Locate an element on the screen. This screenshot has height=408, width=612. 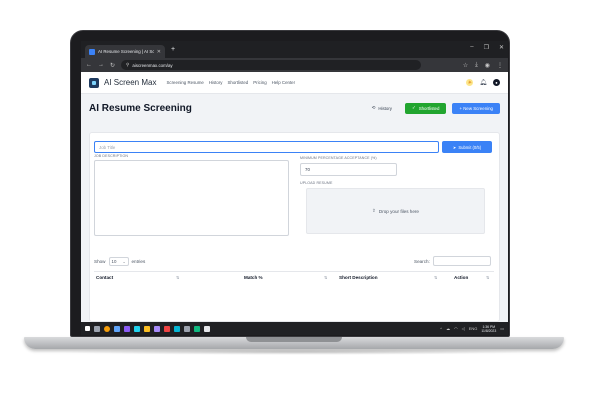
brand-name: AI Screen Max is located at coordinates (130, 82).